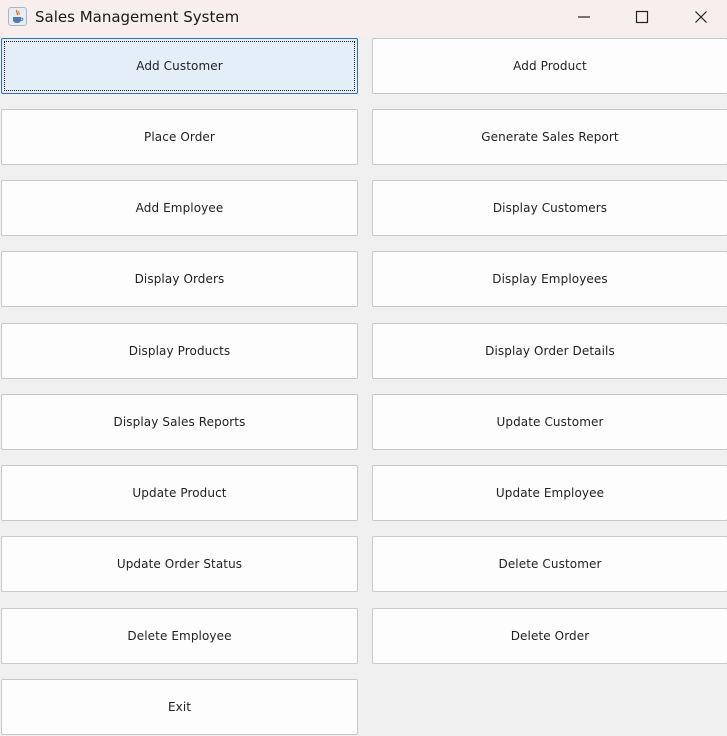  I want to click on maximize-icon, so click(642, 17).